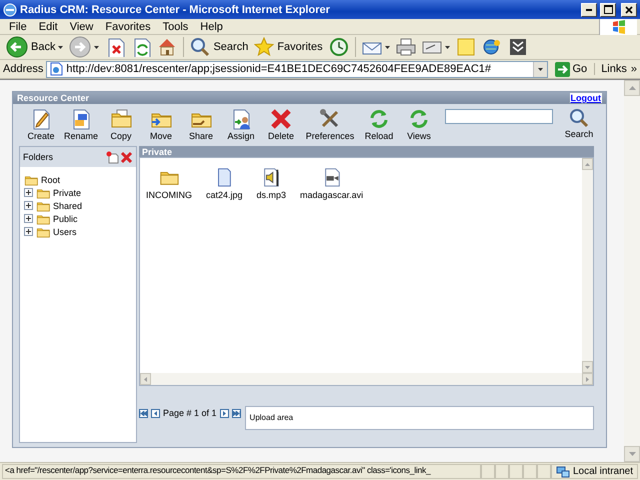 The width and height of the screenshot is (640, 480). What do you see at coordinates (419, 418) in the screenshot?
I see `upload-area: Upload area` at bounding box center [419, 418].